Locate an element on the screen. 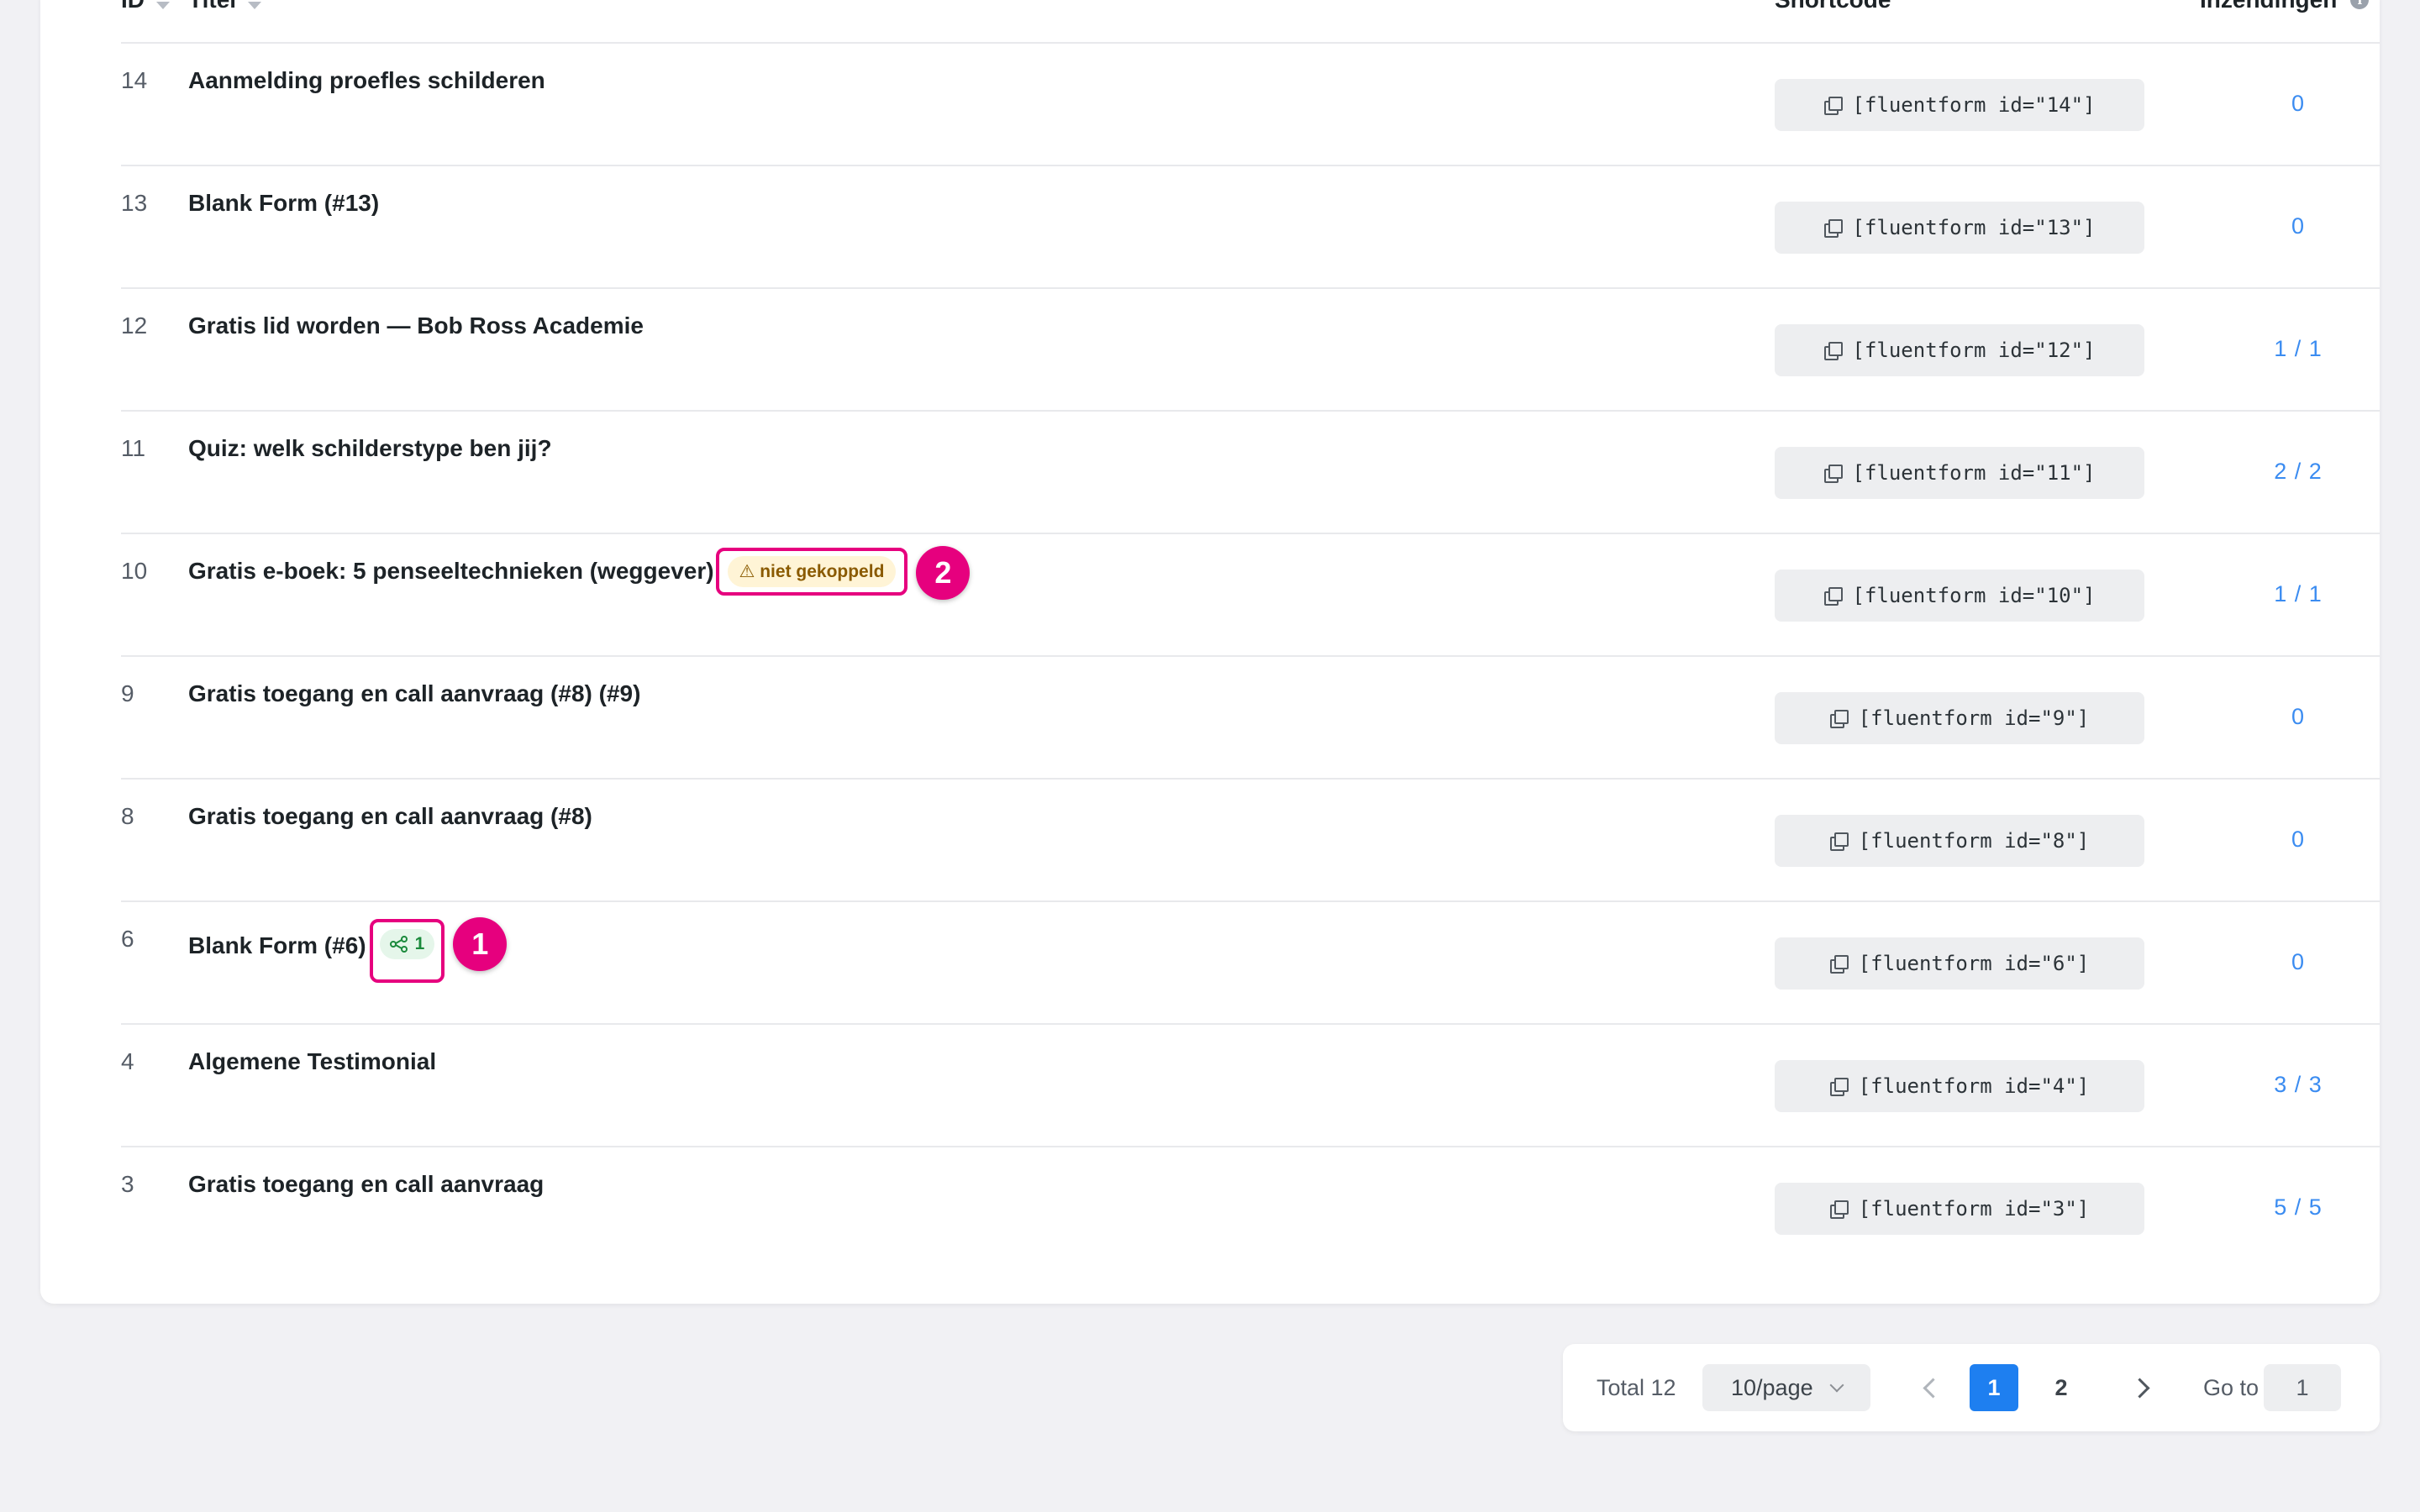 This screenshot has width=2420, height=1512. submissions-link: 3 / 3 is located at coordinates (2282, 1085).